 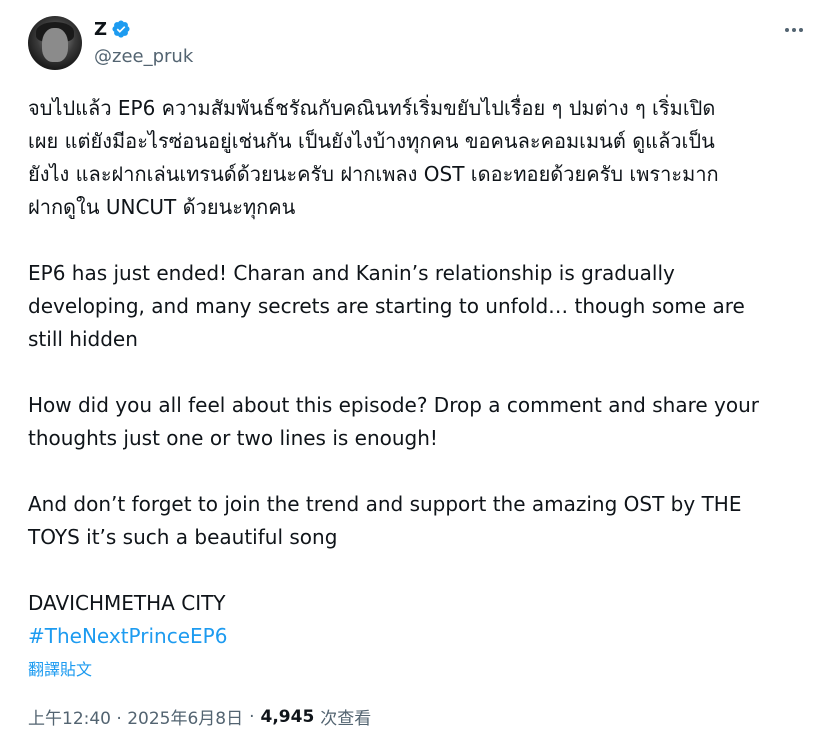 What do you see at coordinates (143, 56) in the screenshot?
I see `author-handle: @zee_pruk` at bounding box center [143, 56].